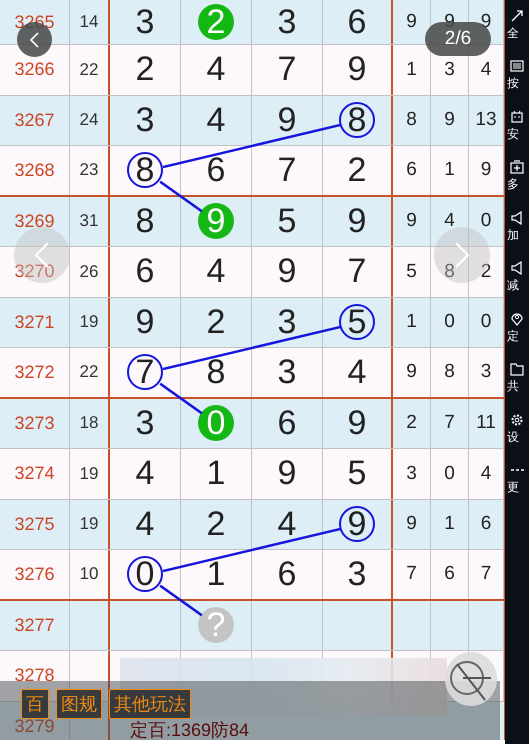 This screenshot has width=529, height=744. Describe the element at coordinates (89, 574) in the screenshot. I see `sum-value: 10` at that location.